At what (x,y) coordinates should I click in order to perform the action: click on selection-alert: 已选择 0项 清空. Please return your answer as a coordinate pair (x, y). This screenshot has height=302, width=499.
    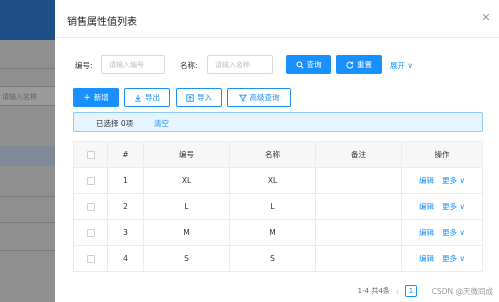
    Looking at the image, I should click on (278, 122).